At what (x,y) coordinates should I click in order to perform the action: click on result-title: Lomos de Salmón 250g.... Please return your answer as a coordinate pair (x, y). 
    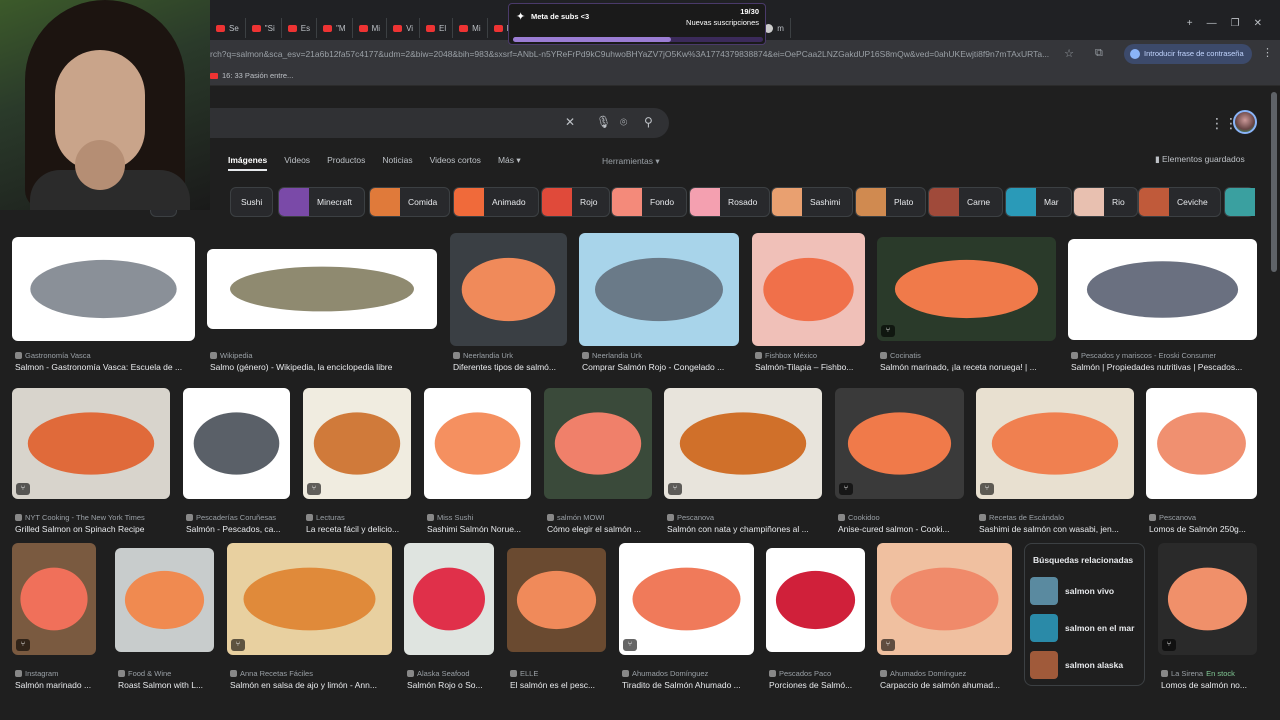
    Looking at the image, I should click on (1209, 529).